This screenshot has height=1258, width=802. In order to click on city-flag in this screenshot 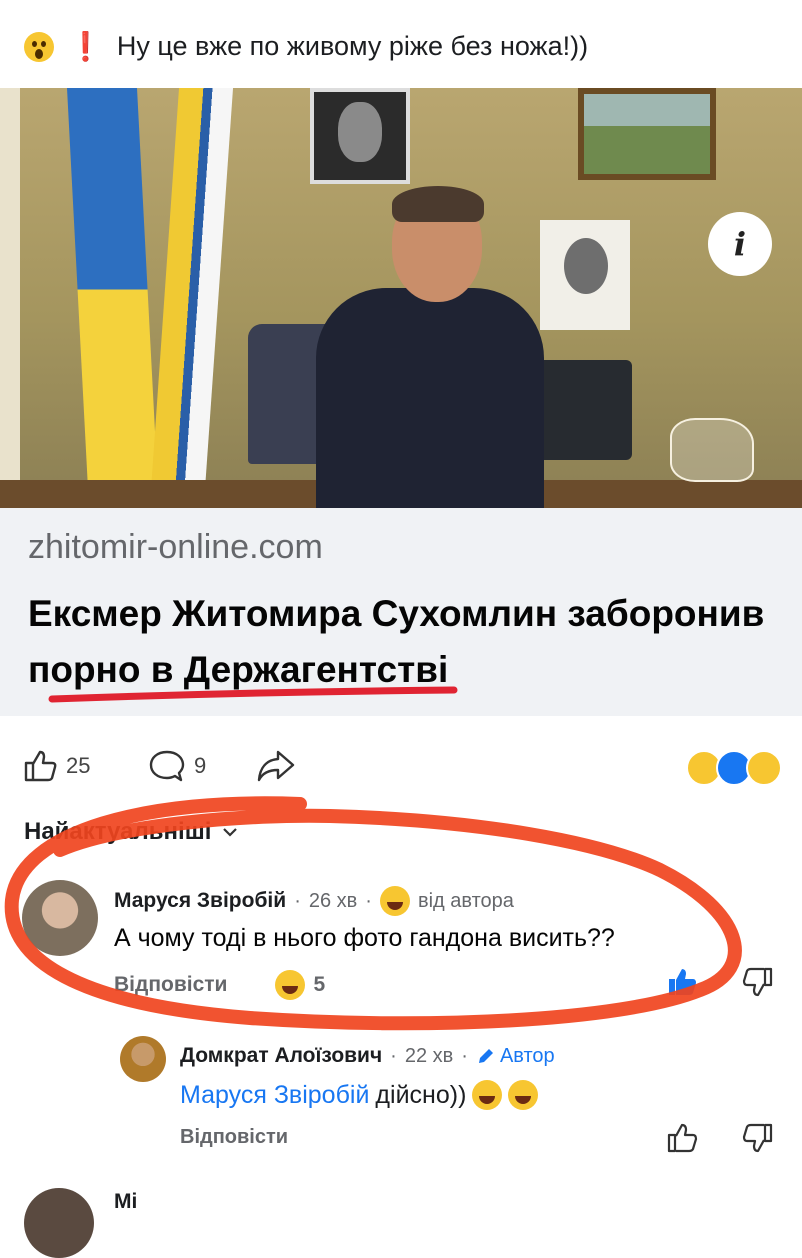, I will do `click(191, 298)`.